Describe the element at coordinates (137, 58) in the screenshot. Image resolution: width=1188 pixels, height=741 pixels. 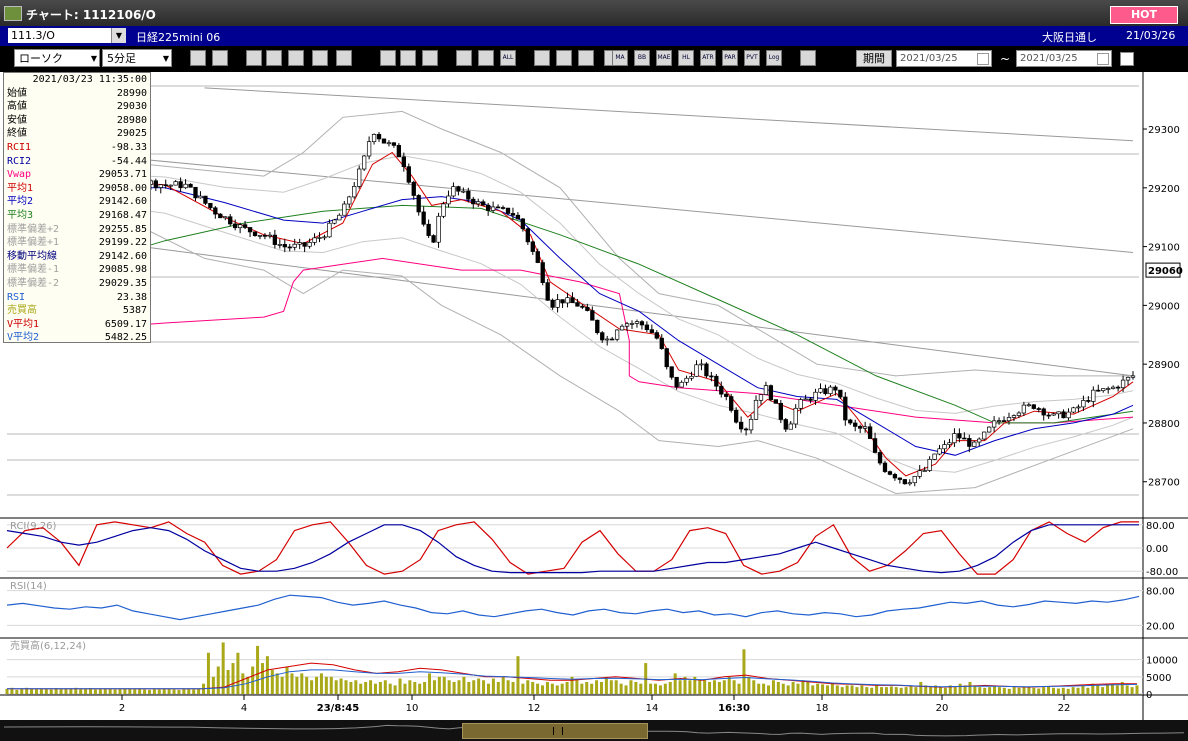
I see `interval-select: 5分足 ▼` at that location.